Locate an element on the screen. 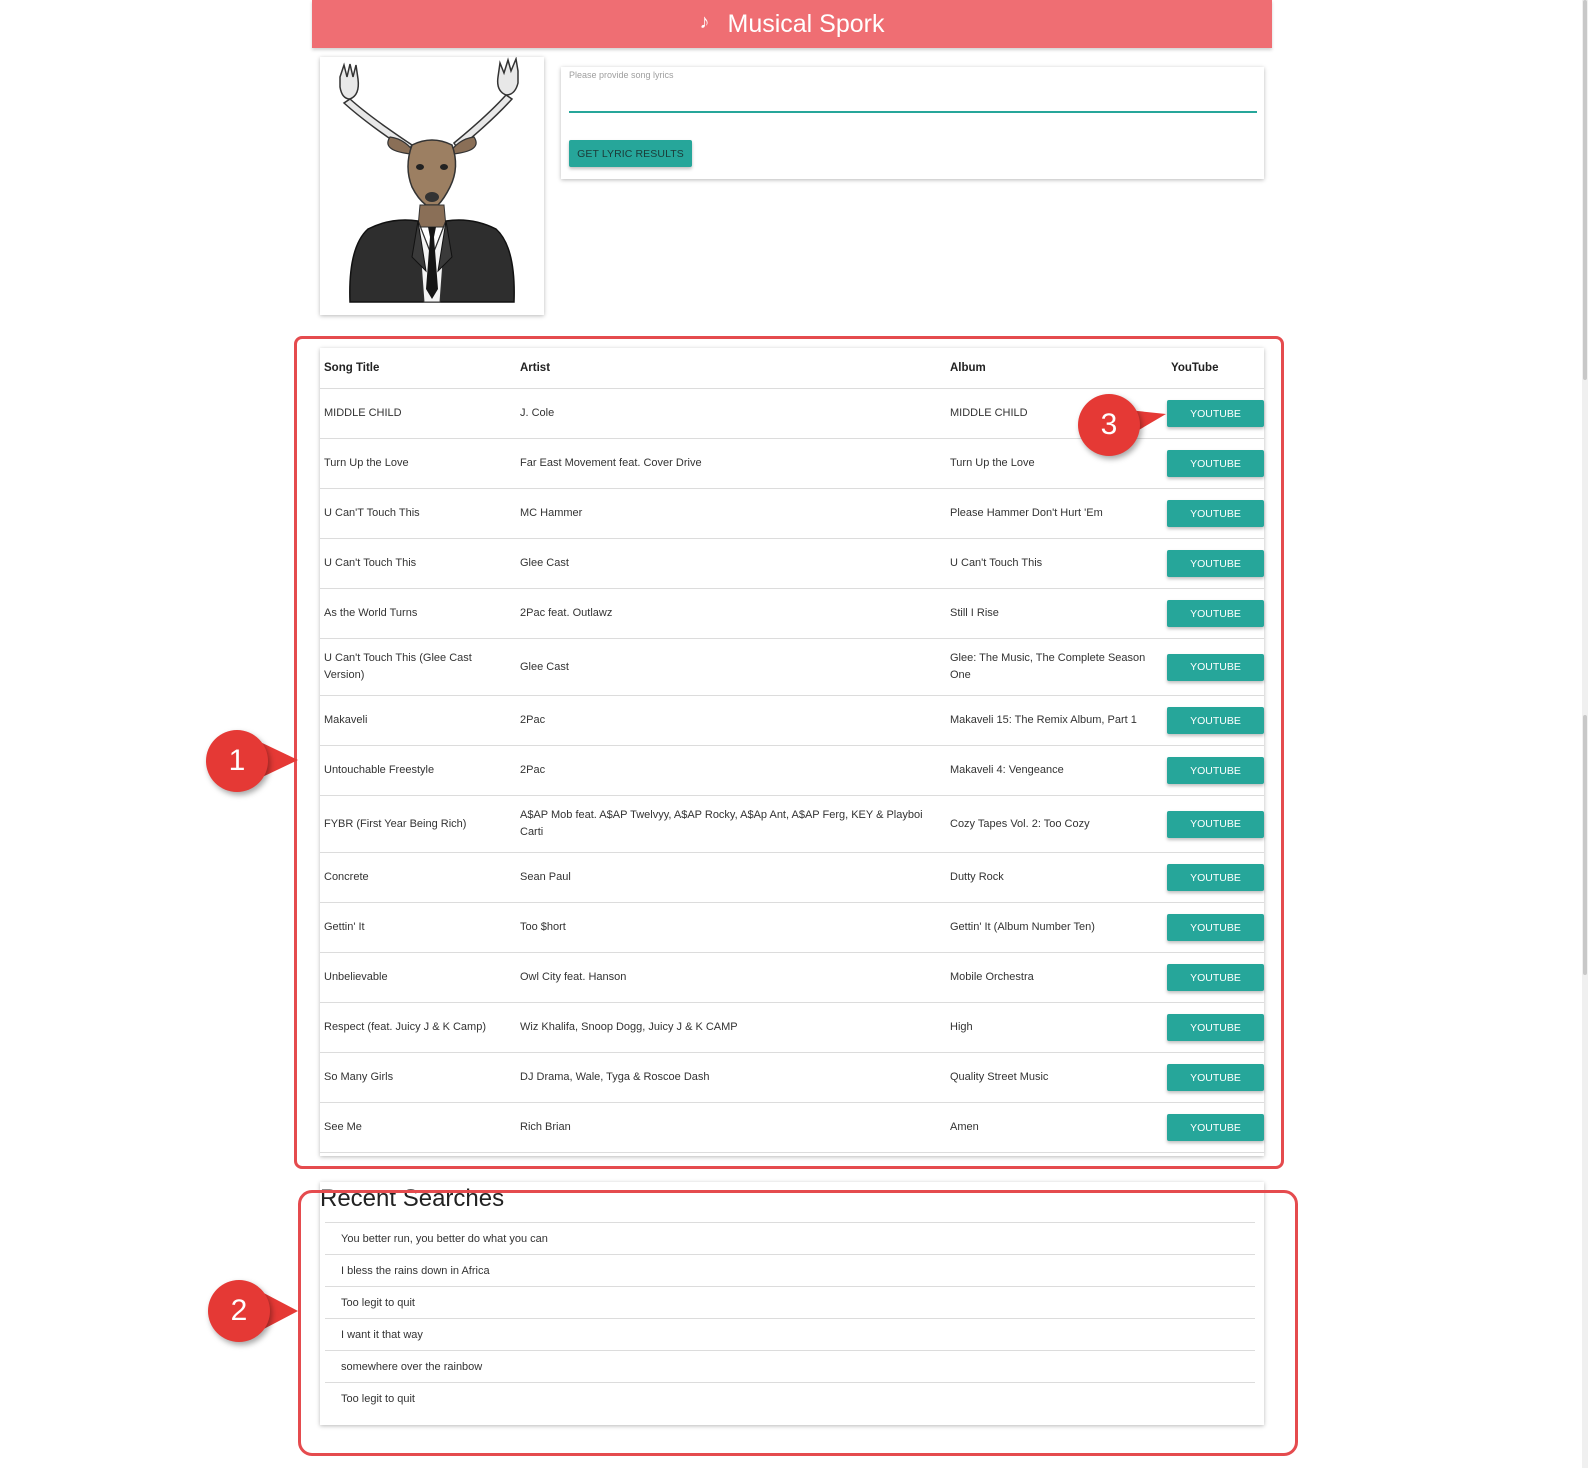  annotation-badge-2: 2 is located at coordinates (239, 1311).